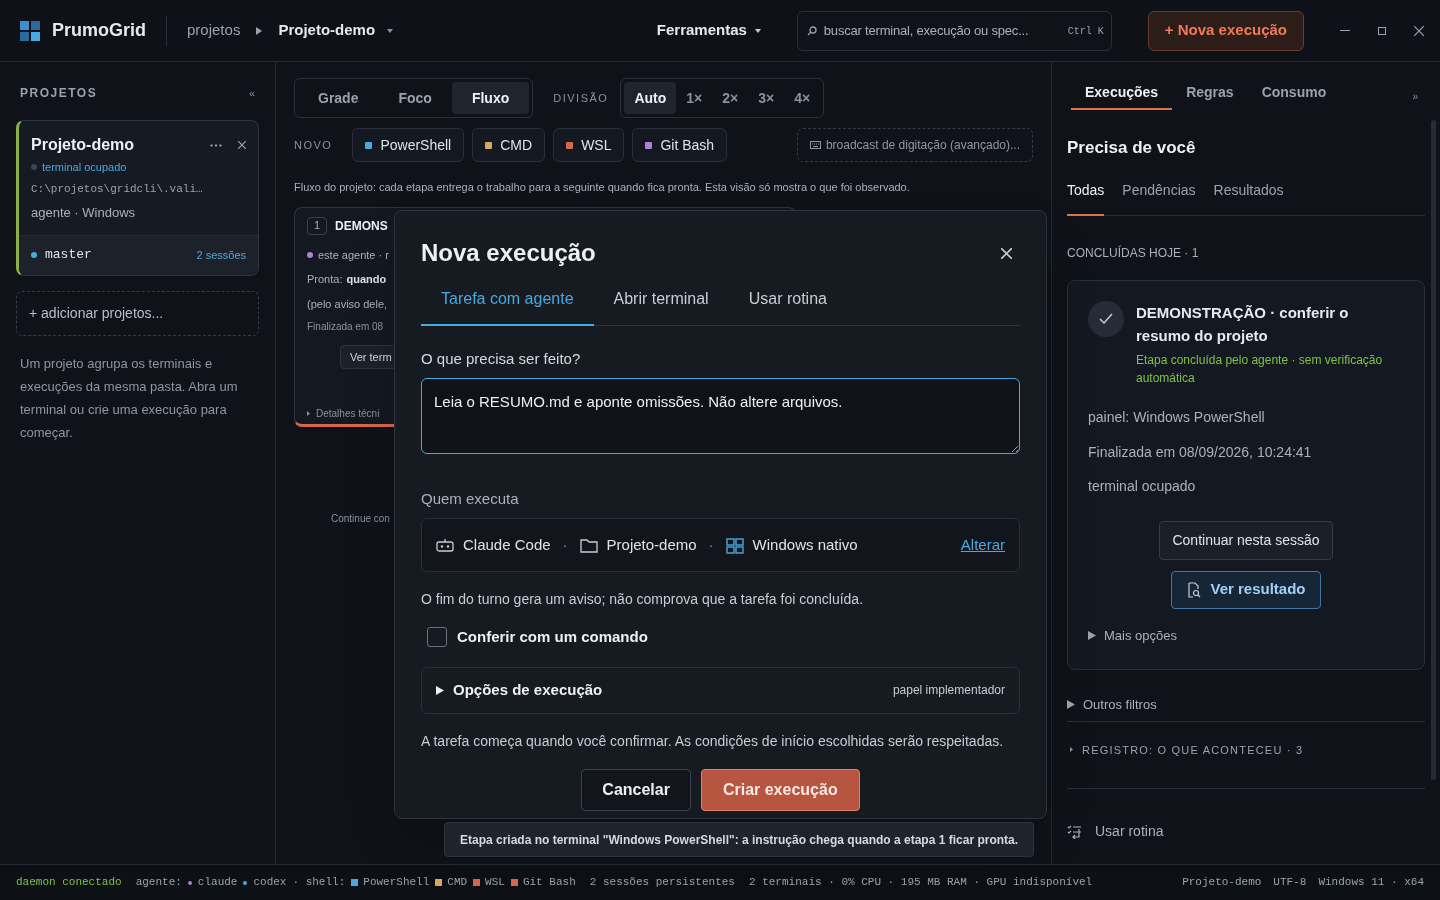 This screenshot has height=900, width=1440. What do you see at coordinates (216, 145) in the screenshot?
I see `more-icon` at bounding box center [216, 145].